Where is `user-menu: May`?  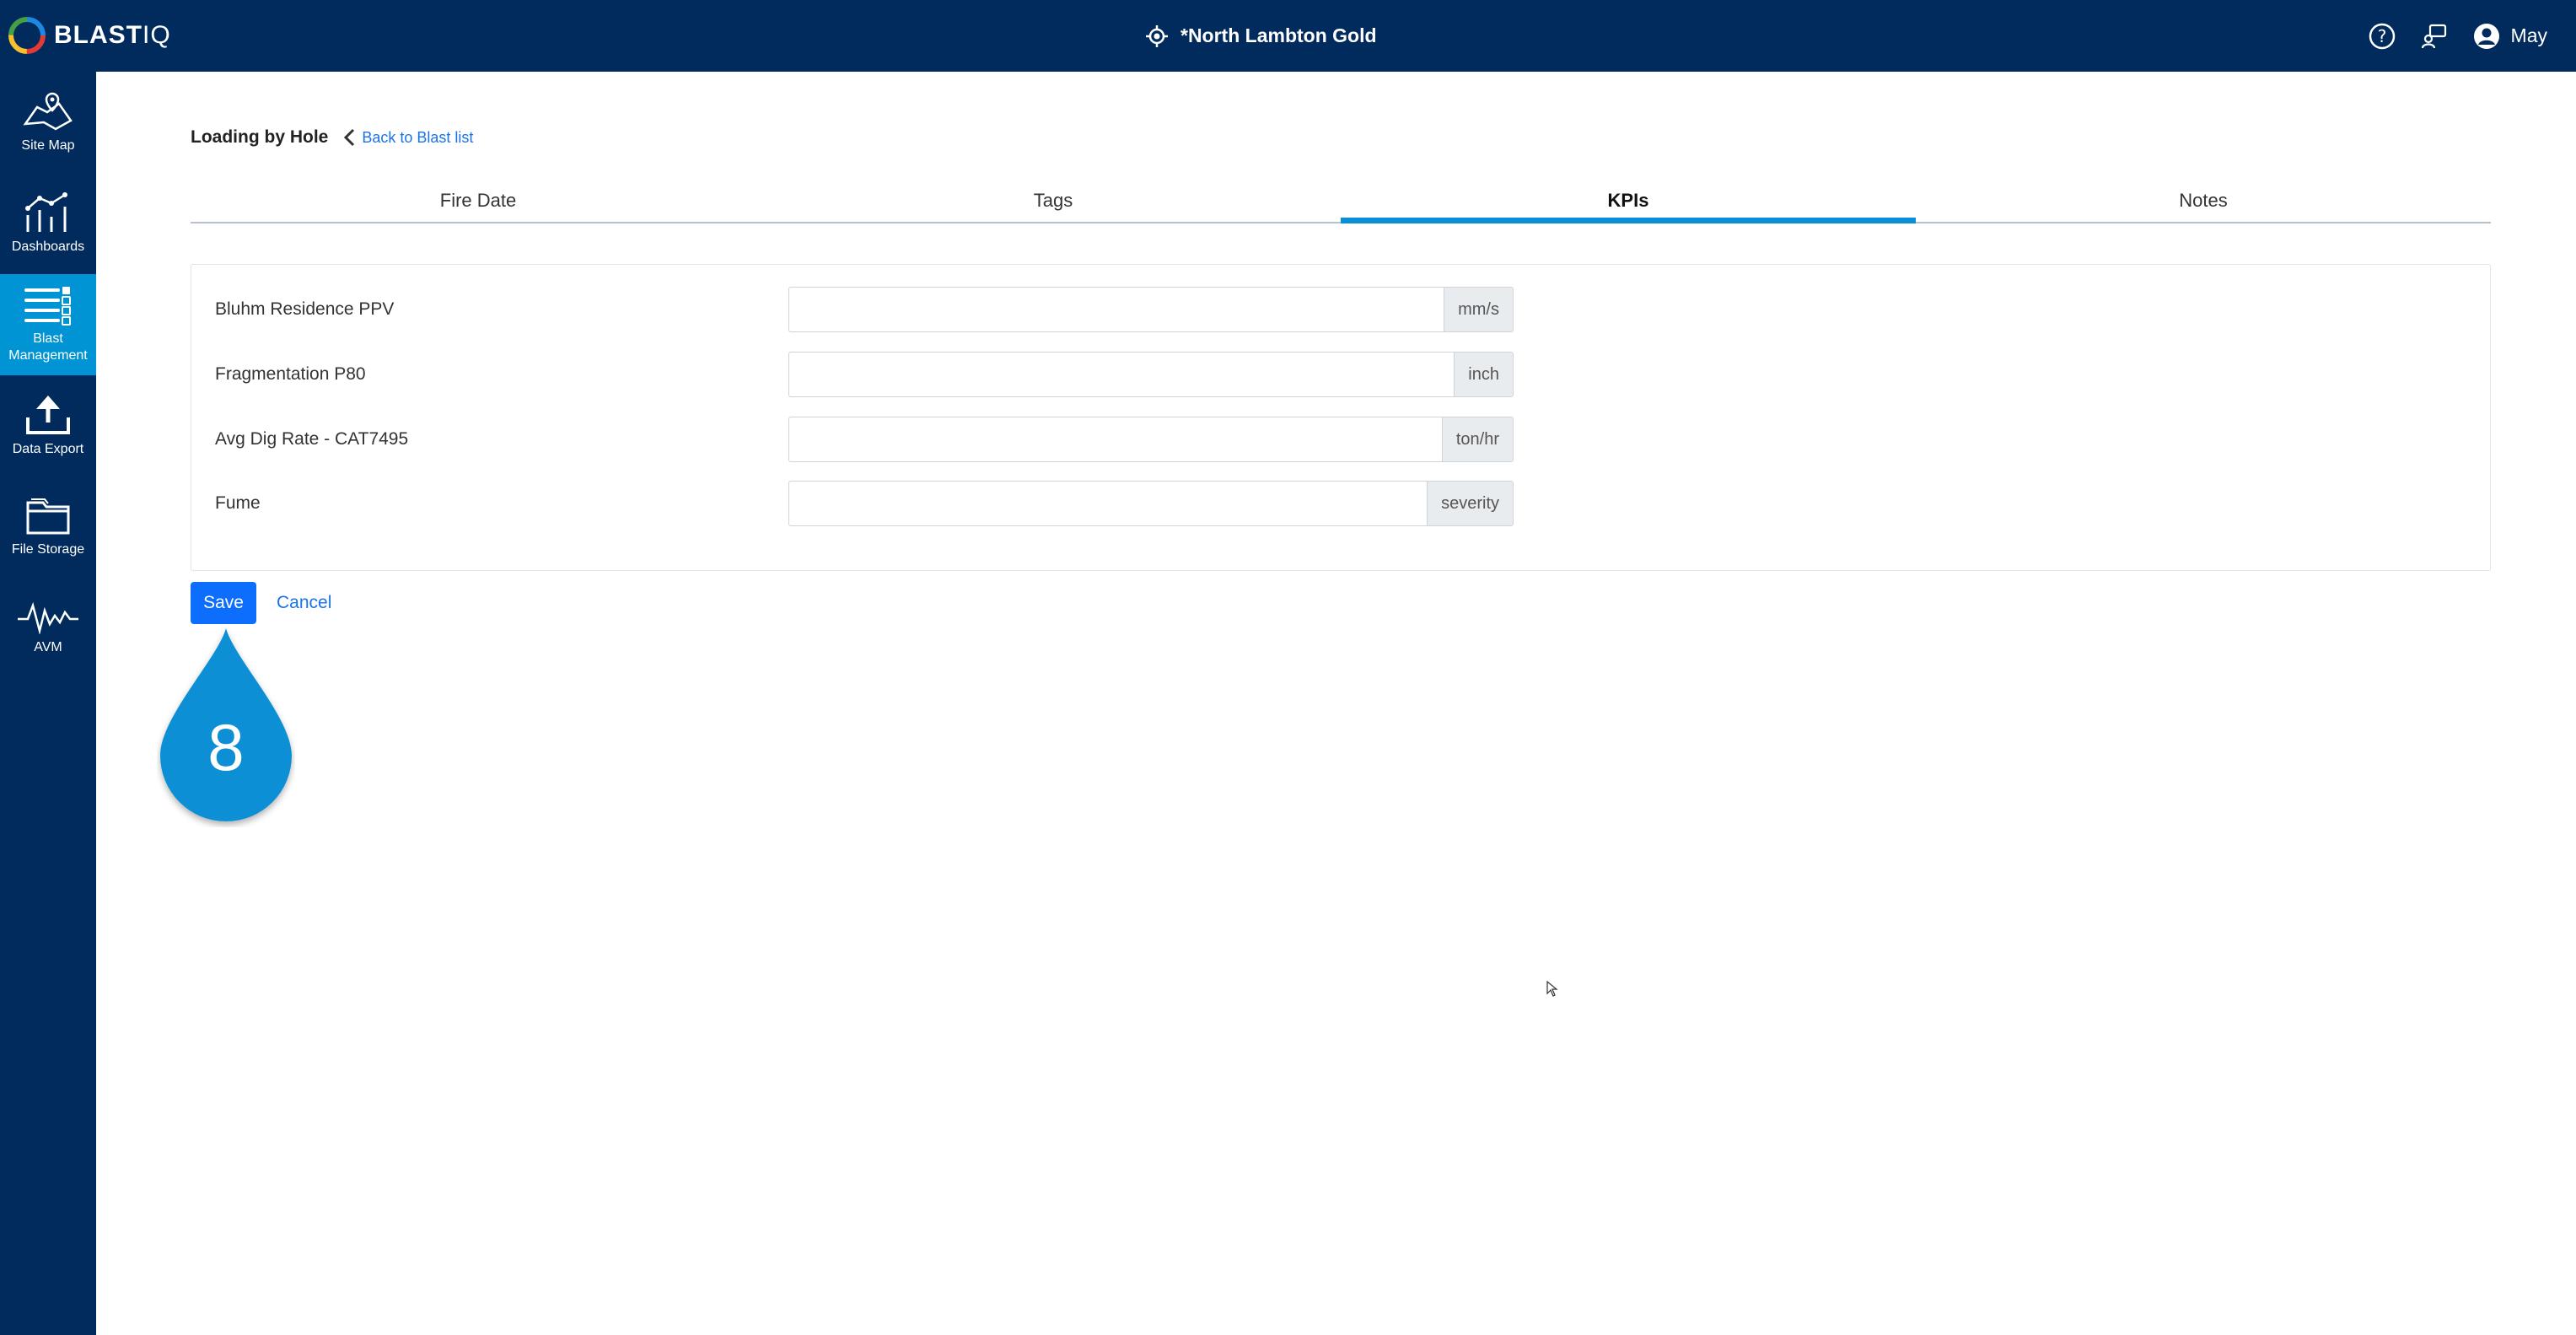
user-menu: May is located at coordinates (2510, 37).